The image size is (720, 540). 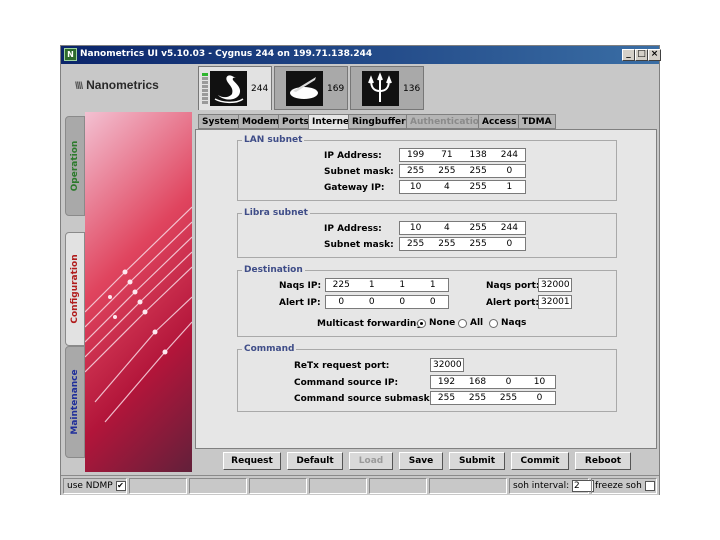 What do you see at coordinates (354, 188) in the screenshot?
I see `lan-gateway-label: Gateway IP:` at bounding box center [354, 188].